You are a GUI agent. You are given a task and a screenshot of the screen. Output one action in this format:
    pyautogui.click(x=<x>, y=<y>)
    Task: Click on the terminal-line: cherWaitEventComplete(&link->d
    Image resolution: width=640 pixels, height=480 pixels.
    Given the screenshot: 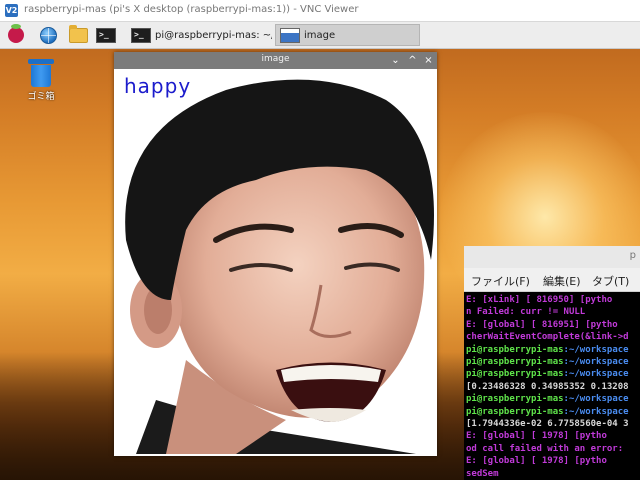 What is the action you would take?
    pyautogui.click(x=547, y=337)
    